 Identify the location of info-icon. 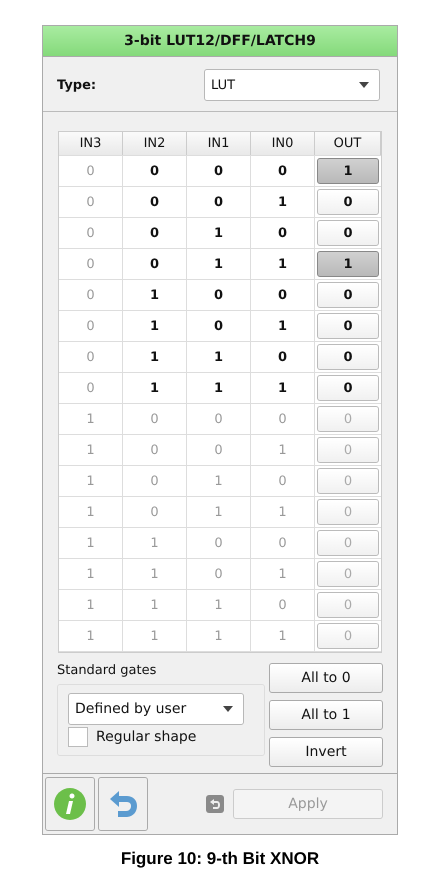
(70, 804).